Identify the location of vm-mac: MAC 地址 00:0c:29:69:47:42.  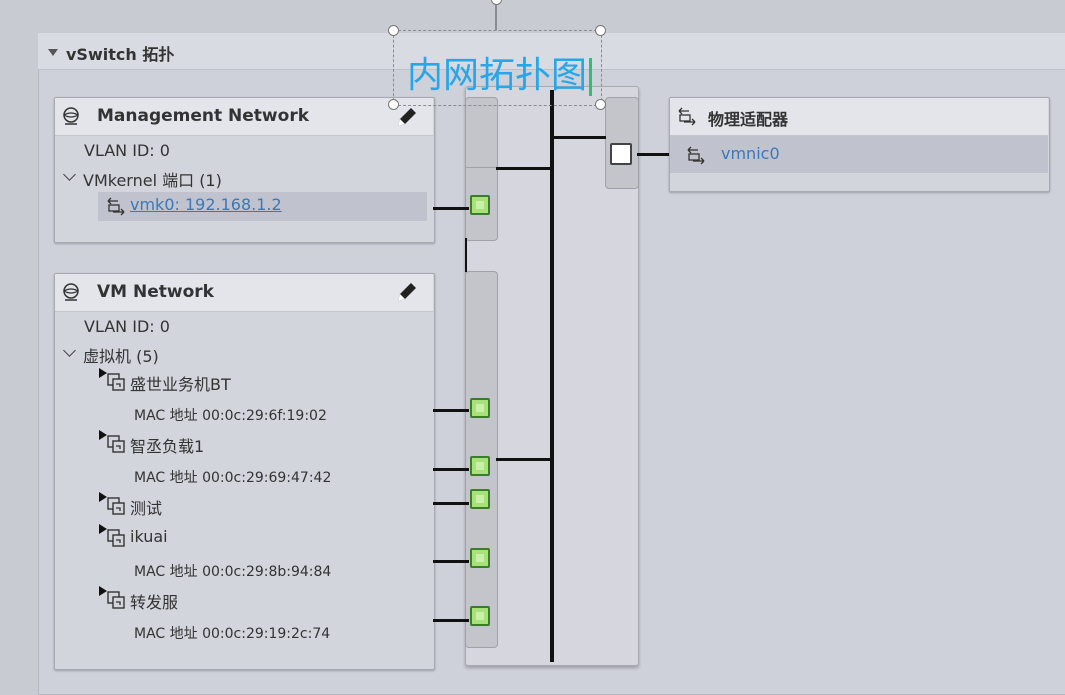
(233, 478).